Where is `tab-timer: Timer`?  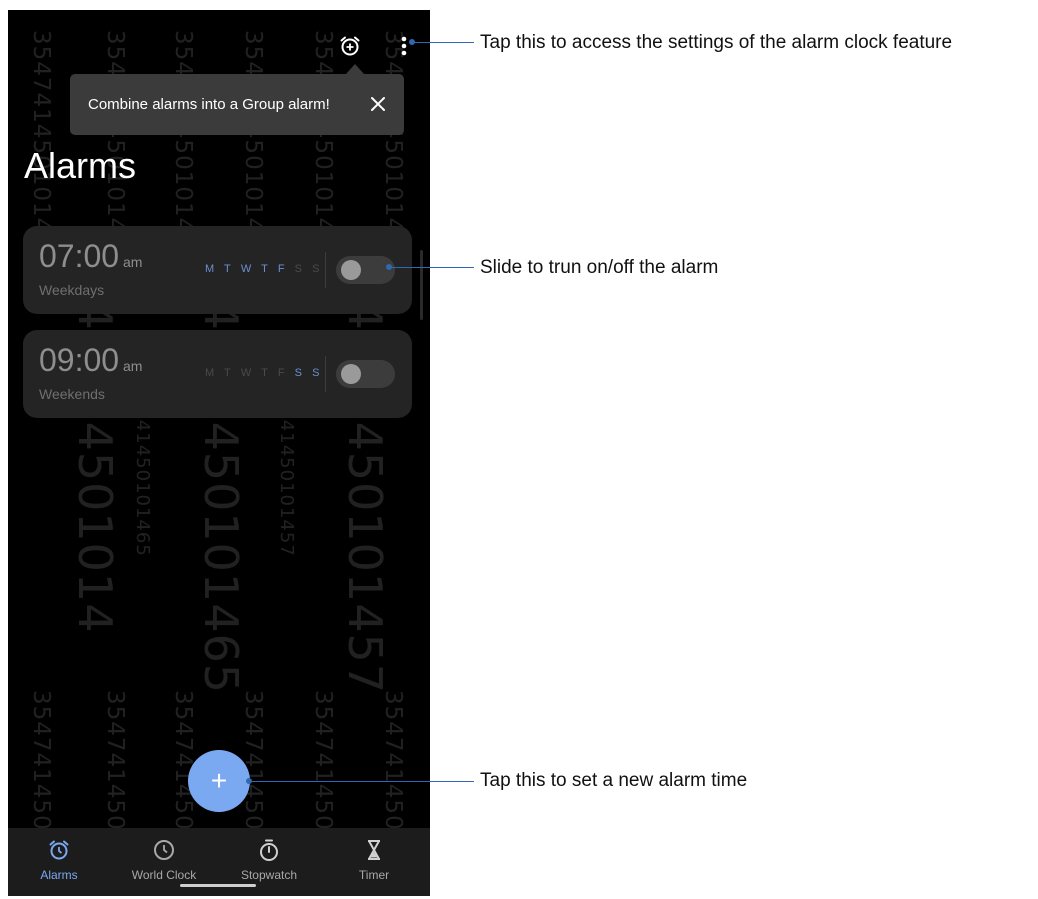
tab-timer: Timer is located at coordinates (374, 858).